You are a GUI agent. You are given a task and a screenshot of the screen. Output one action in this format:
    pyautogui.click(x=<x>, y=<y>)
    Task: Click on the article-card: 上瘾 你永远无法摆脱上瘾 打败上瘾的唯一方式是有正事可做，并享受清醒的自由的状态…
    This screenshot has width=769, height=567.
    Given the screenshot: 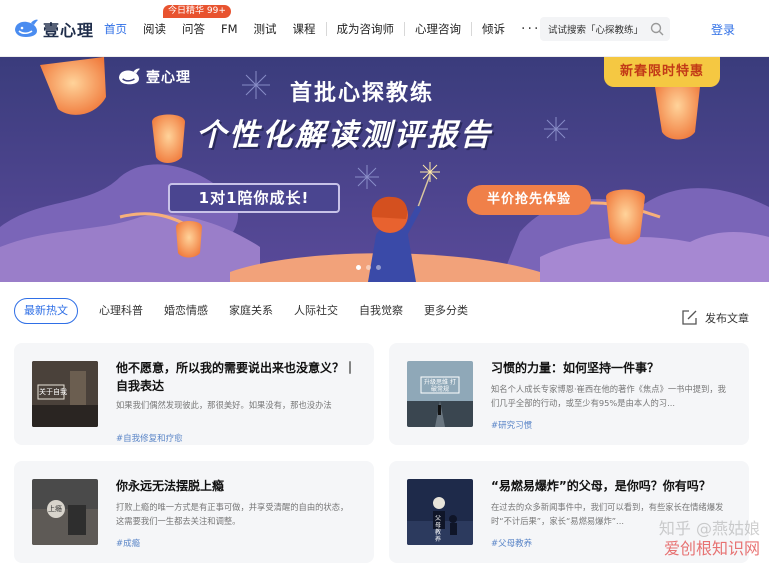 What is the action you would take?
    pyautogui.click(x=194, y=512)
    